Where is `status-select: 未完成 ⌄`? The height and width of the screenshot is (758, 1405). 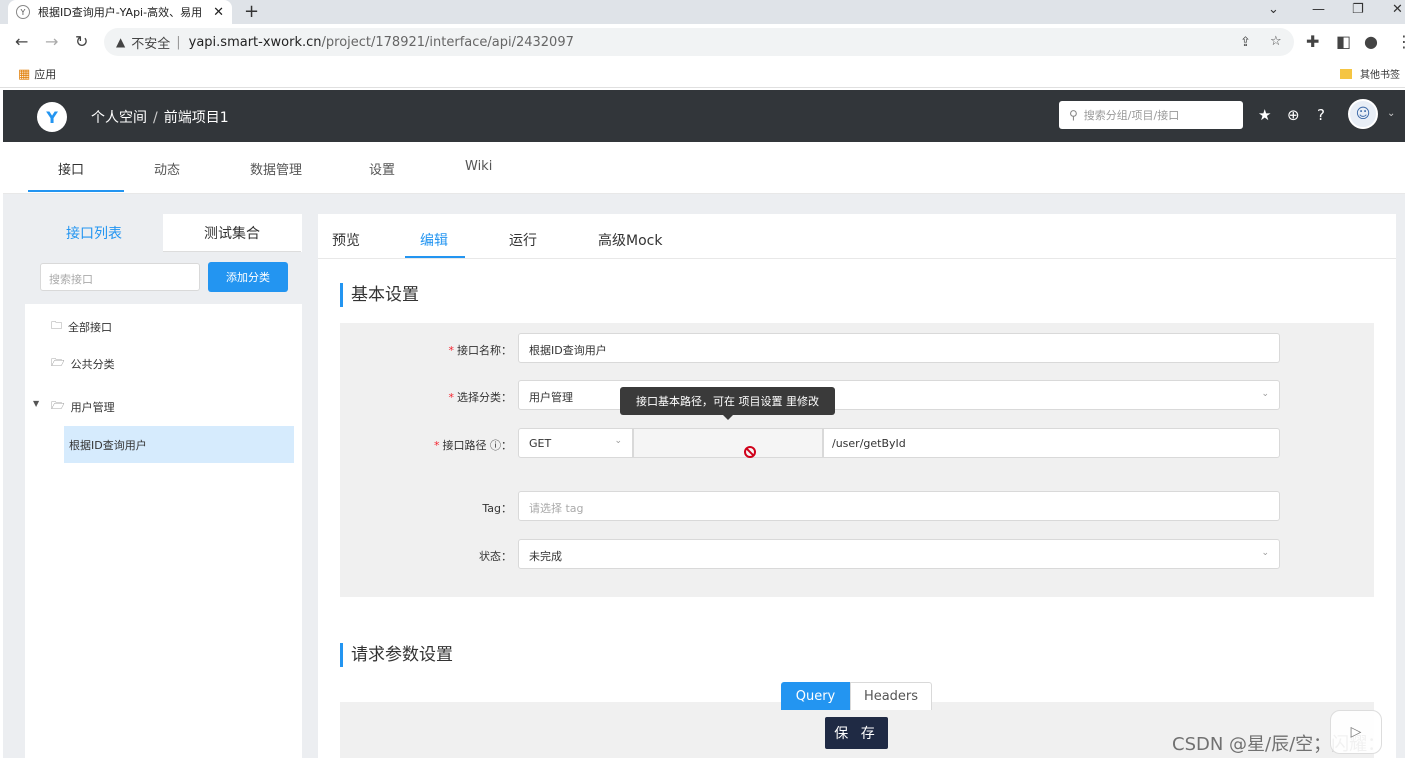 status-select: 未完成 ⌄ is located at coordinates (899, 554).